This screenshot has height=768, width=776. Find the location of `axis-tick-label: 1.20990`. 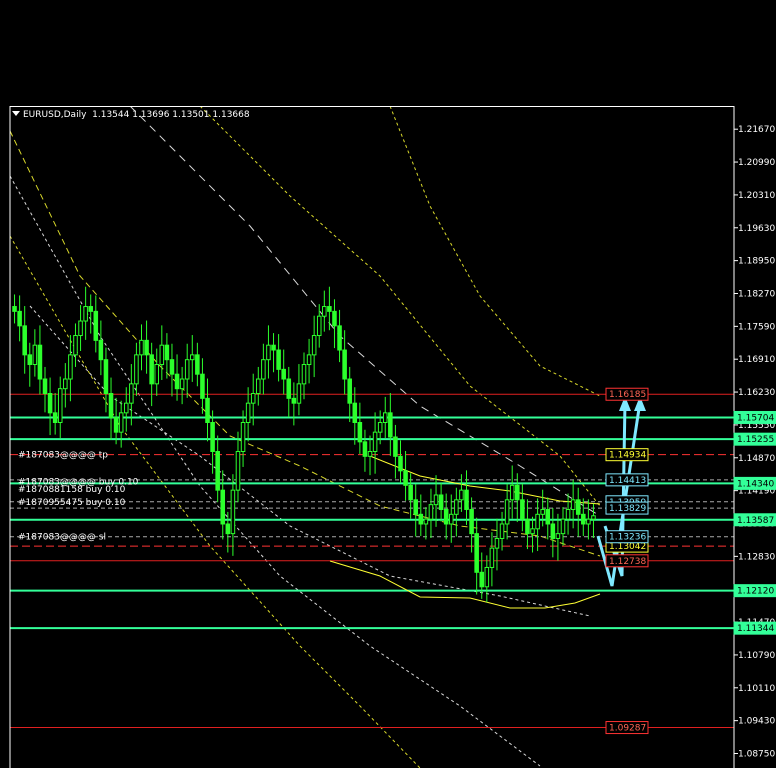

axis-tick-label: 1.20990 is located at coordinates (756, 163).